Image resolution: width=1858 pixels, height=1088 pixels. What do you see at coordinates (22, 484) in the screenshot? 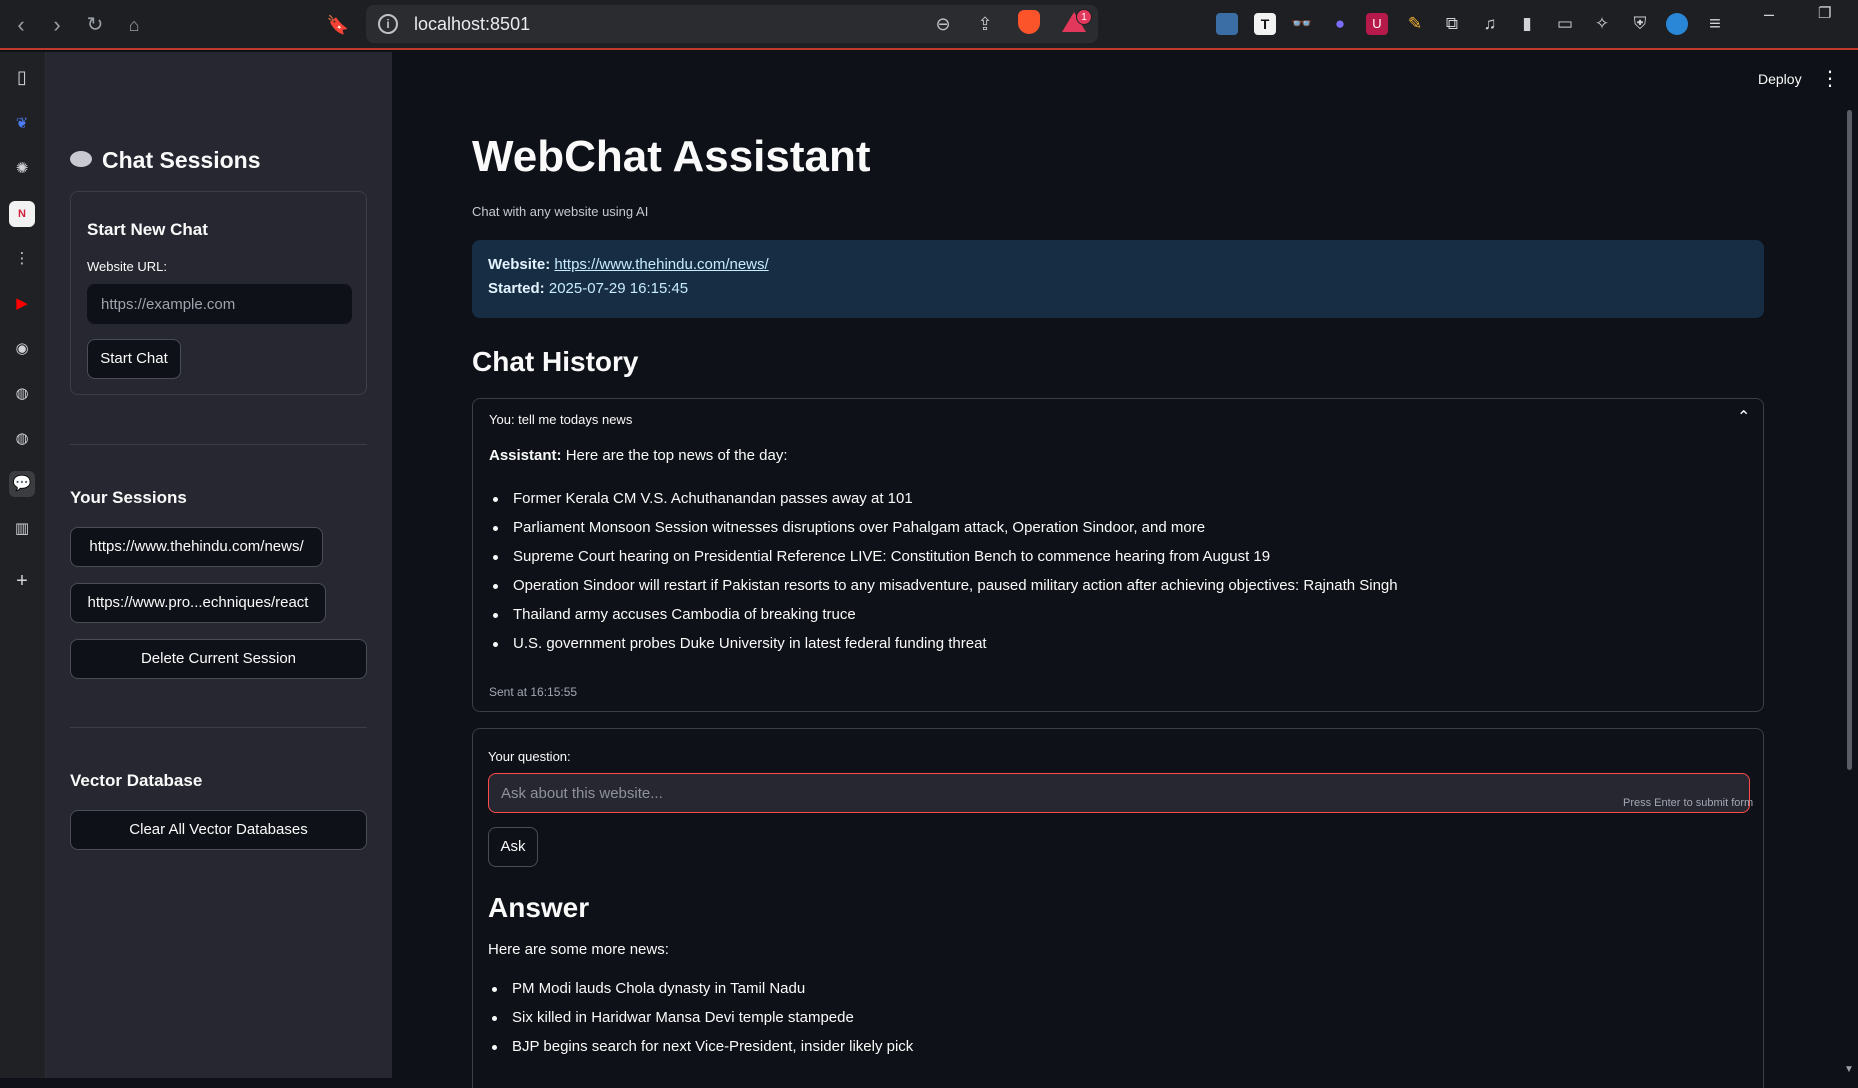
I see `chat-app-icon: 💬` at bounding box center [22, 484].